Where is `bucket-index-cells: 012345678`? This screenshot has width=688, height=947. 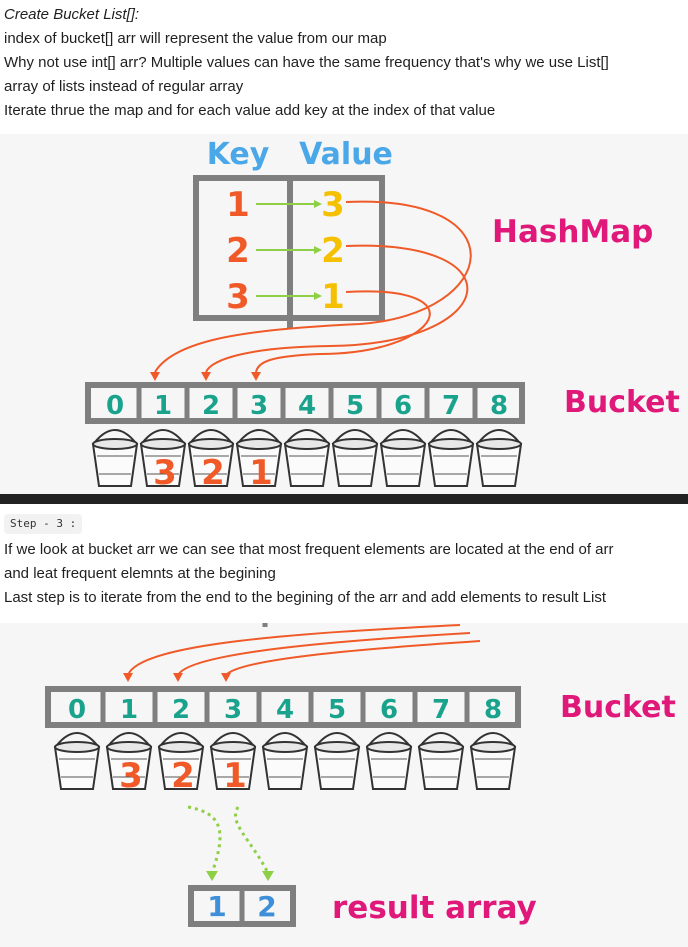 bucket-index-cells: 012345678 is located at coordinates (307, 403).